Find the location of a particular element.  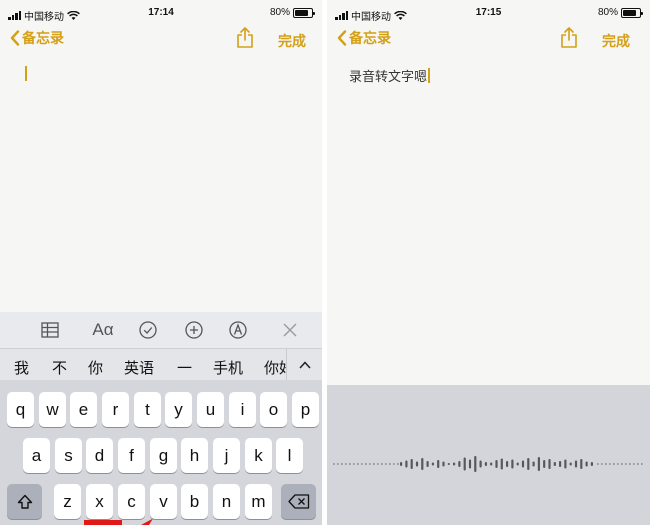

candidate-item: 一 is located at coordinates (184, 367).